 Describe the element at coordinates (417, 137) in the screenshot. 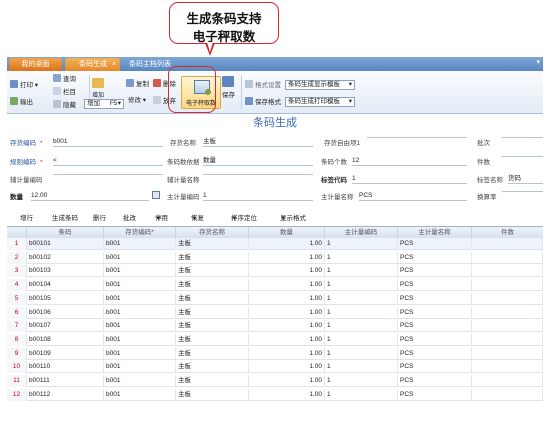

I see `free-item1-field` at that location.